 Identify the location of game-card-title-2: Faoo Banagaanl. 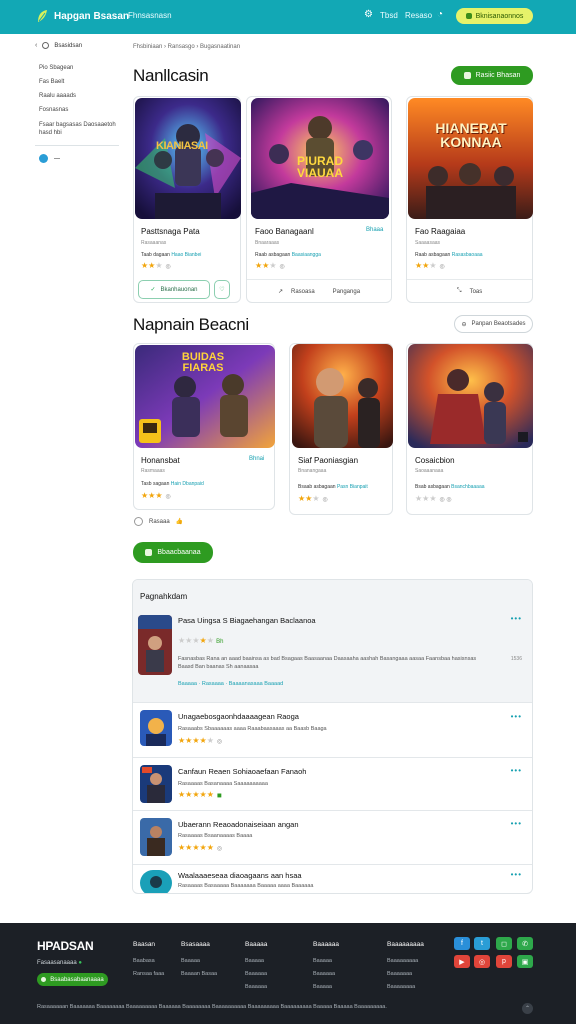
(284, 231).